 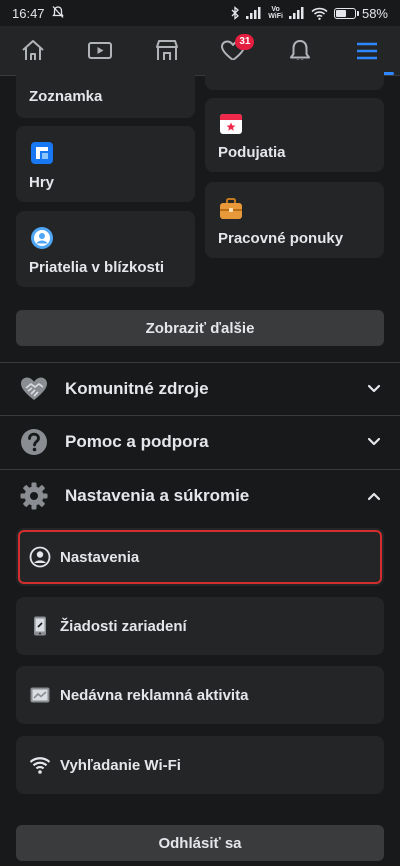 What do you see at coordinates (245, 42) in the screenshot?
I see `notification-badge: 31` at bounding box center [245, 42].